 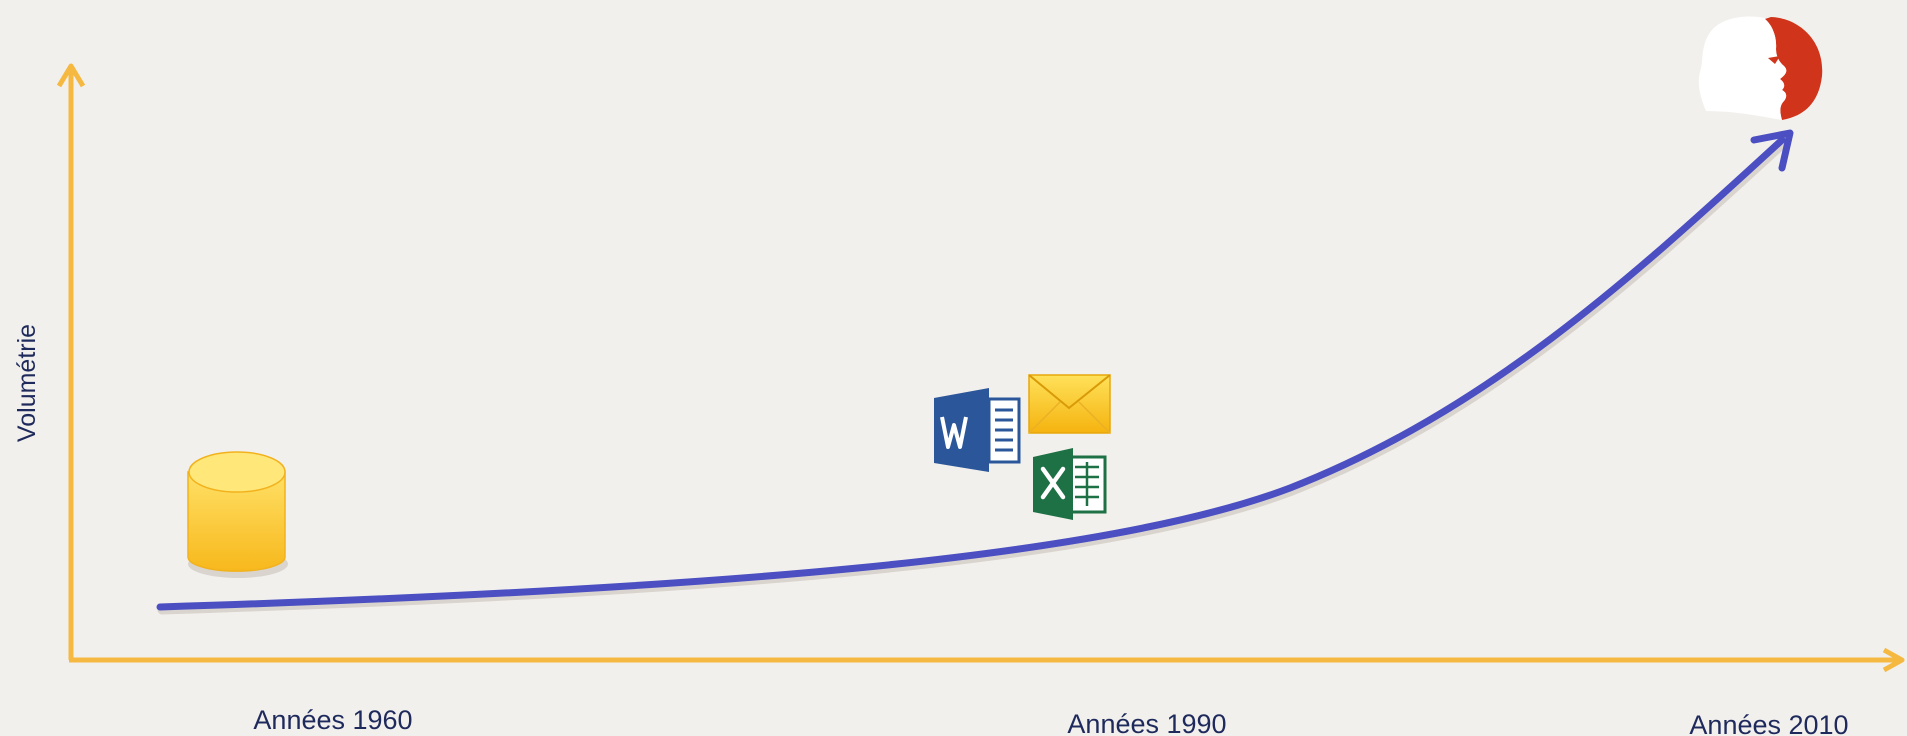 I want to click on x-axis-label-1990: Années 1990, so click(x=1146, y=722).